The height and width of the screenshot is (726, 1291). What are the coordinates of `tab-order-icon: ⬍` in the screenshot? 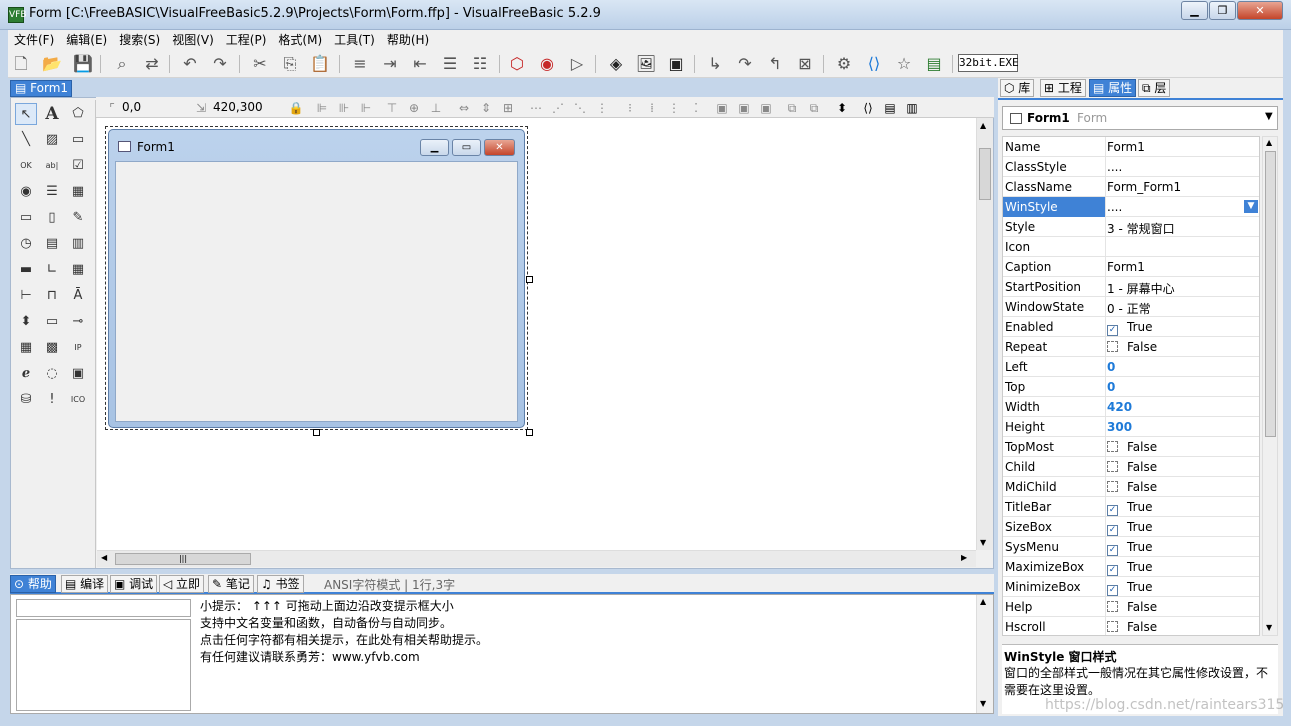 It's located at (842, 108).